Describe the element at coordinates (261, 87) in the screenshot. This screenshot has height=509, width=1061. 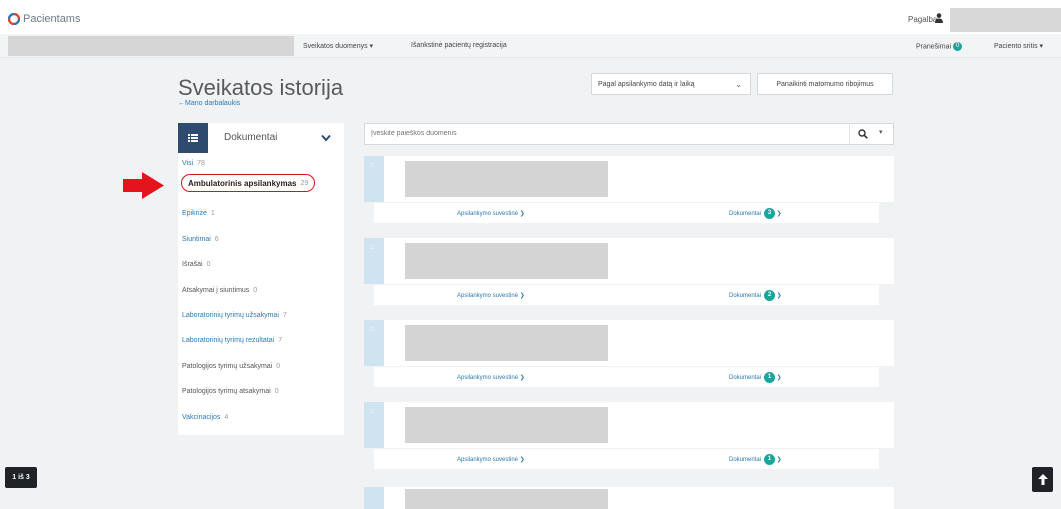
I see `page-title: Sveikatos istorija` at that location.